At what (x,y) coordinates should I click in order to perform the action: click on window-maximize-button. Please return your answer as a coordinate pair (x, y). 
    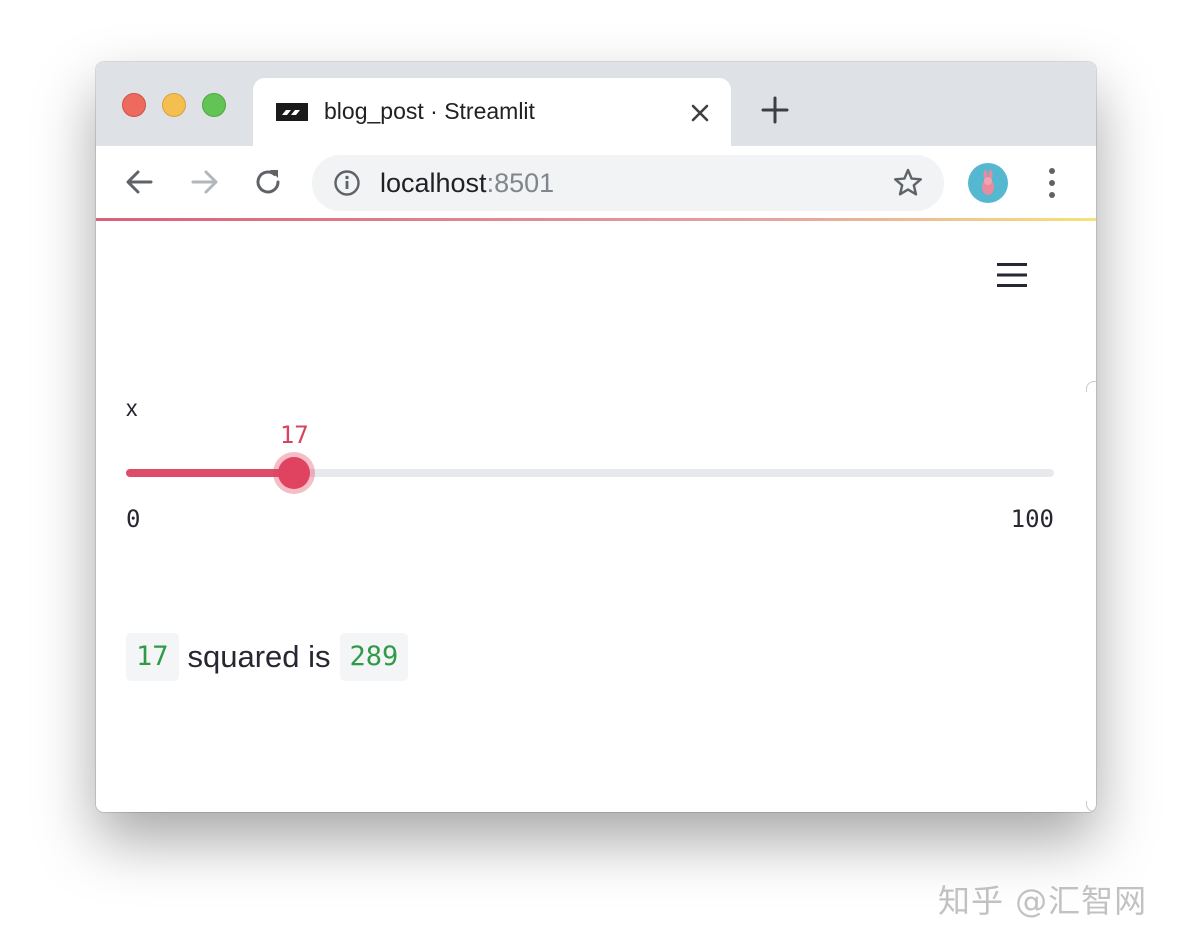
    Looking at the image, I should click on (214, 105).